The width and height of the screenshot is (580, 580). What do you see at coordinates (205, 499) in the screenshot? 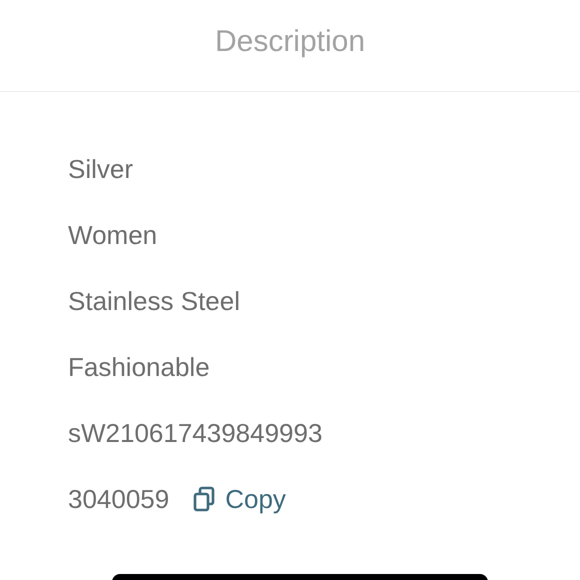
I see `copy-icon` at bounding box center [205, 499].